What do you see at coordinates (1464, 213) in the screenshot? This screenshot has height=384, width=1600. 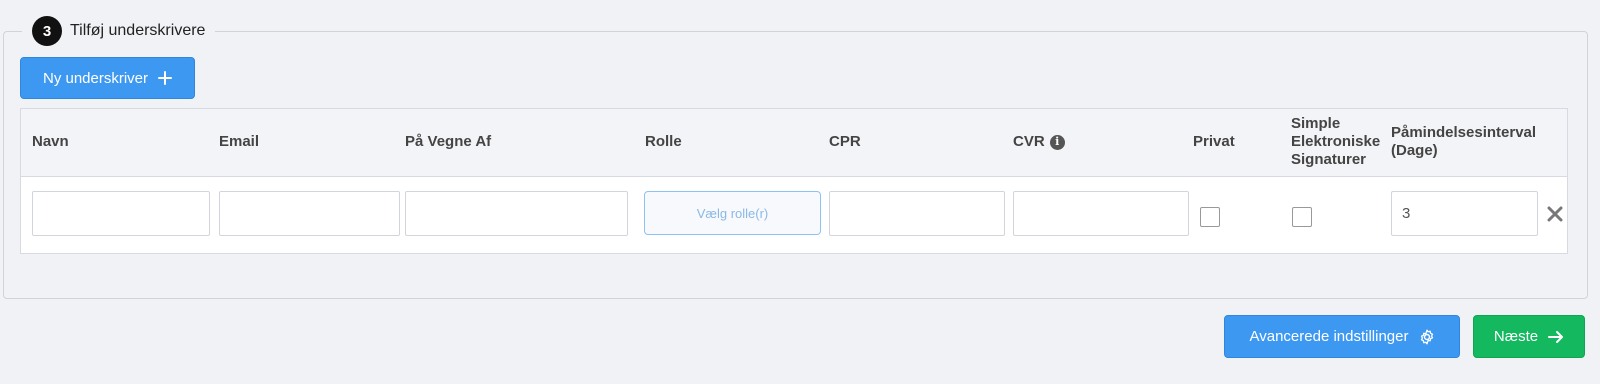 I see `reminder-interval-input` at bounding box center [1464, 213].